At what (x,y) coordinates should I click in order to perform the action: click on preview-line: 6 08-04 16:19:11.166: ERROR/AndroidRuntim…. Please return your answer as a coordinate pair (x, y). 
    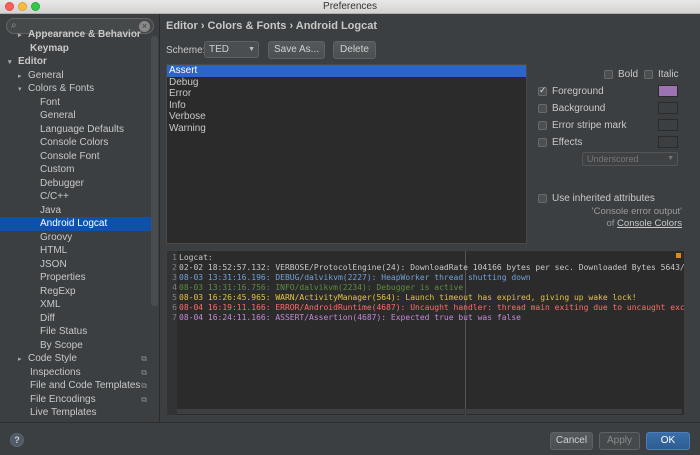
    Looking at the image, I should click on (425, 308).